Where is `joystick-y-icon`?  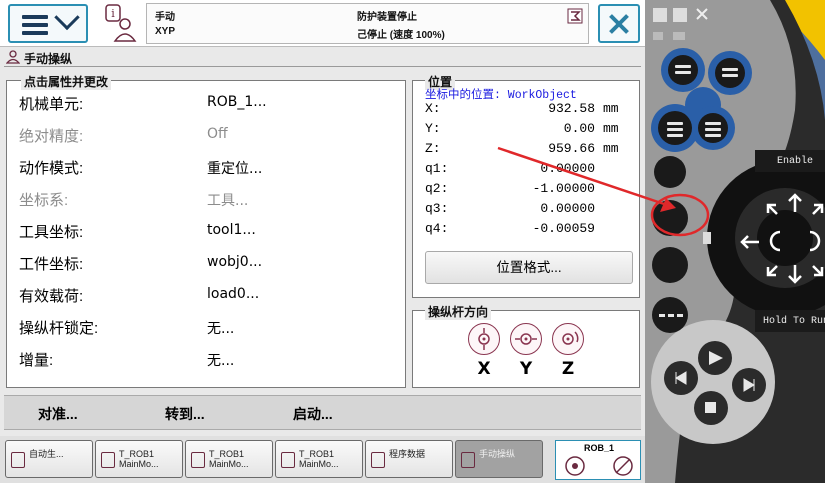 joystick-y-icon is located at coordinates (526, 339).